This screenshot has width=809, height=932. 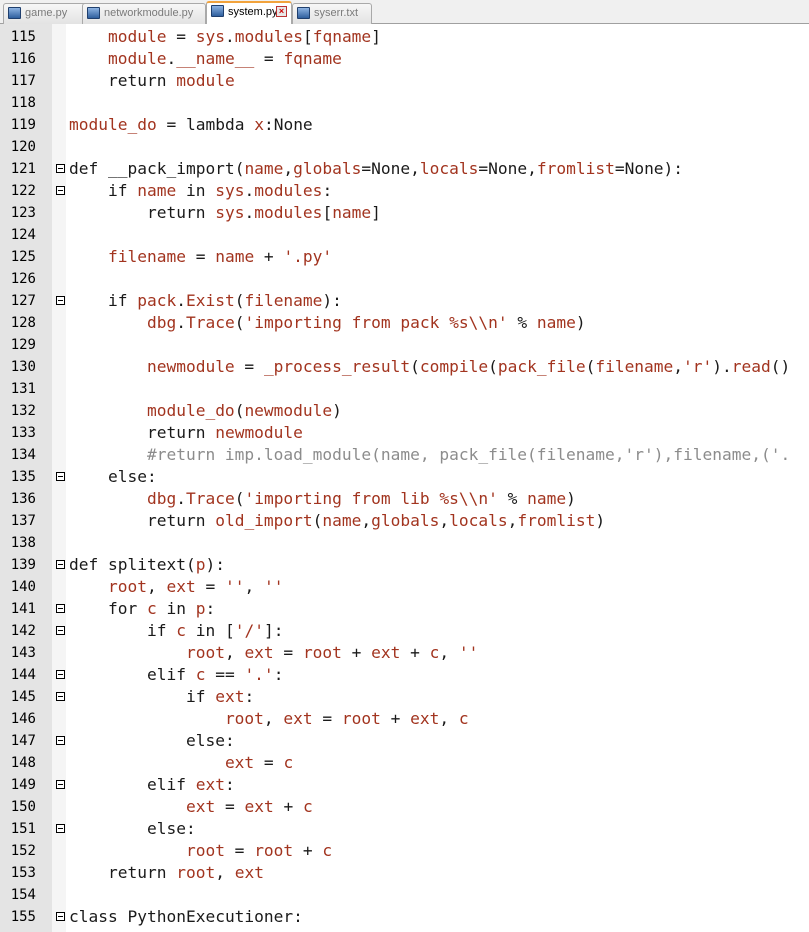 I want to click on line-number: 135, so click(x=23, y=477).